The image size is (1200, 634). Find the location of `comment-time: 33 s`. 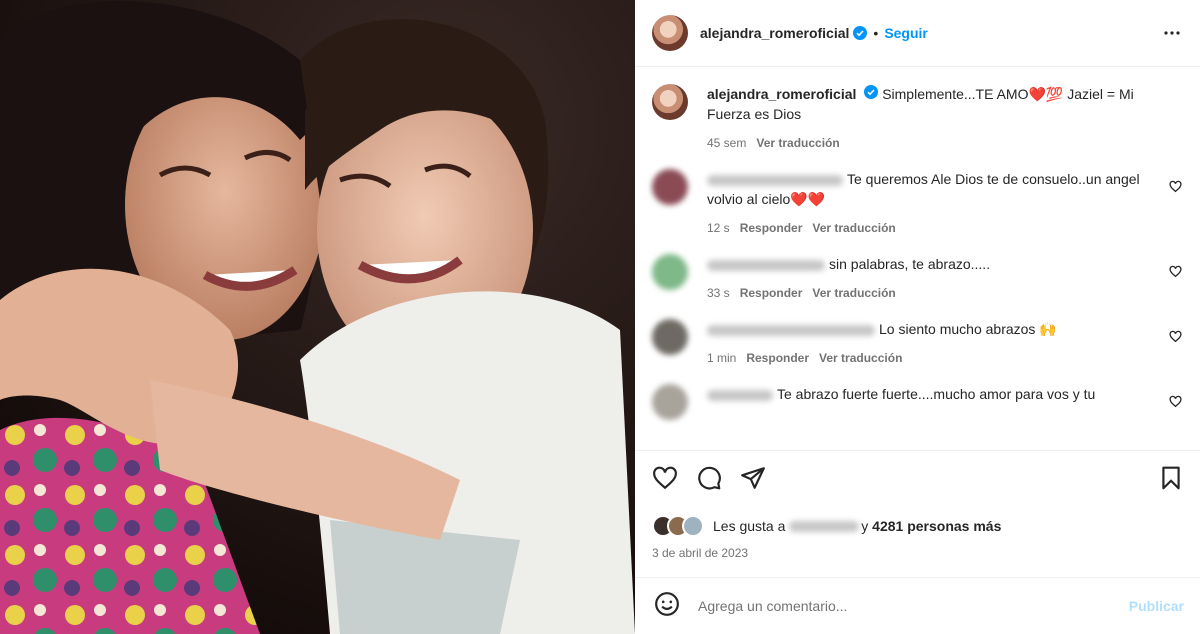

comment-time: 33 s is located at coordinates (718, 293).